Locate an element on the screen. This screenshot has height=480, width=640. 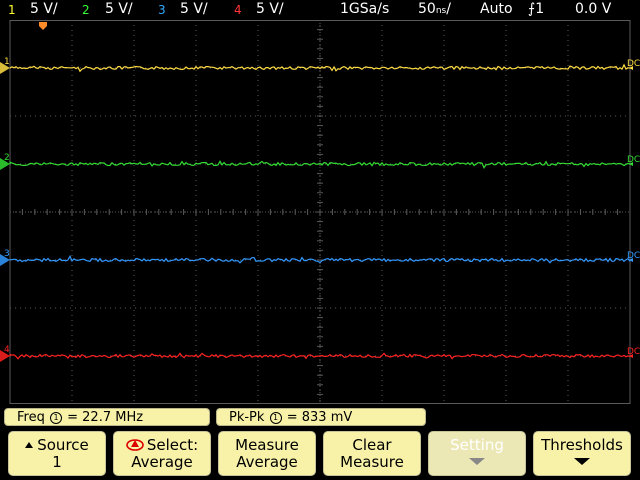
freq-source-icon: 1 is located at coordinates (55, 418).